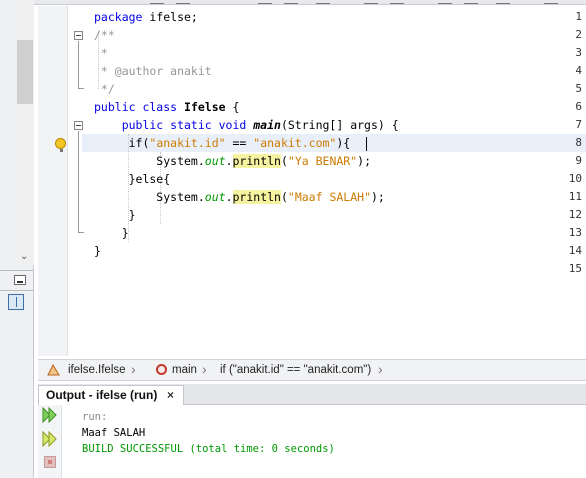  What do you see at coordinates (24, 256) in the screenshot?
I see `chevron-down-icon: ⌄` at bounding box center [24, 256].